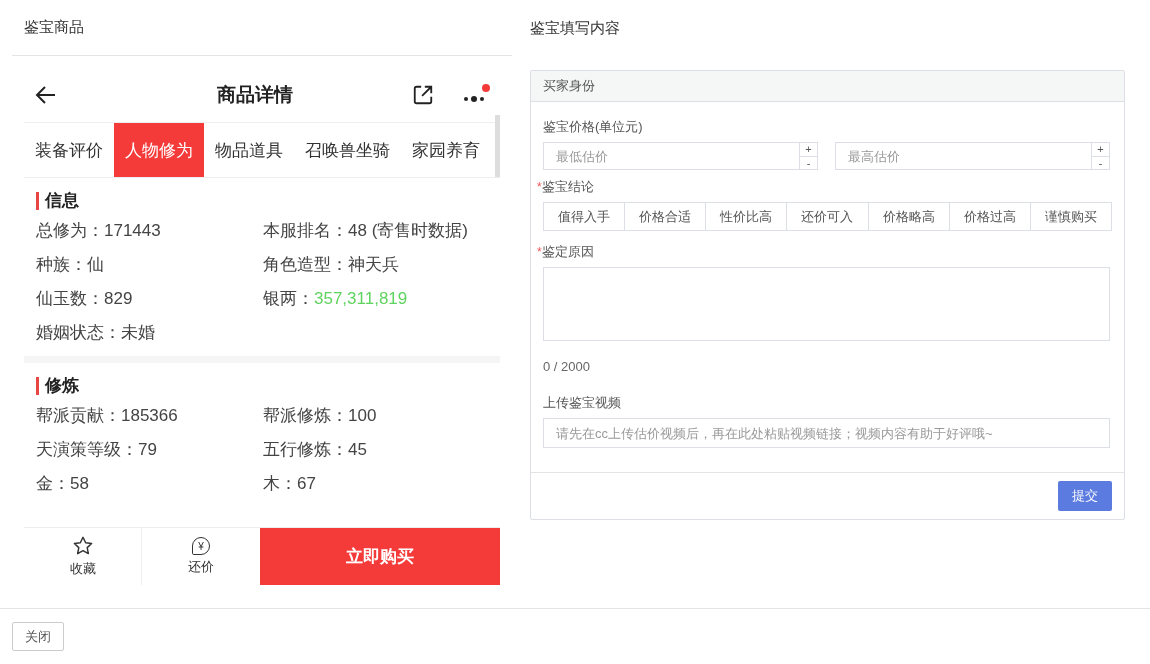 This screenshot has height=664, width=1150. What do you see at coordinates (288, 298) in the screenshot?
I see `attribute-label: 银两：` at bounding box center [288, 298].